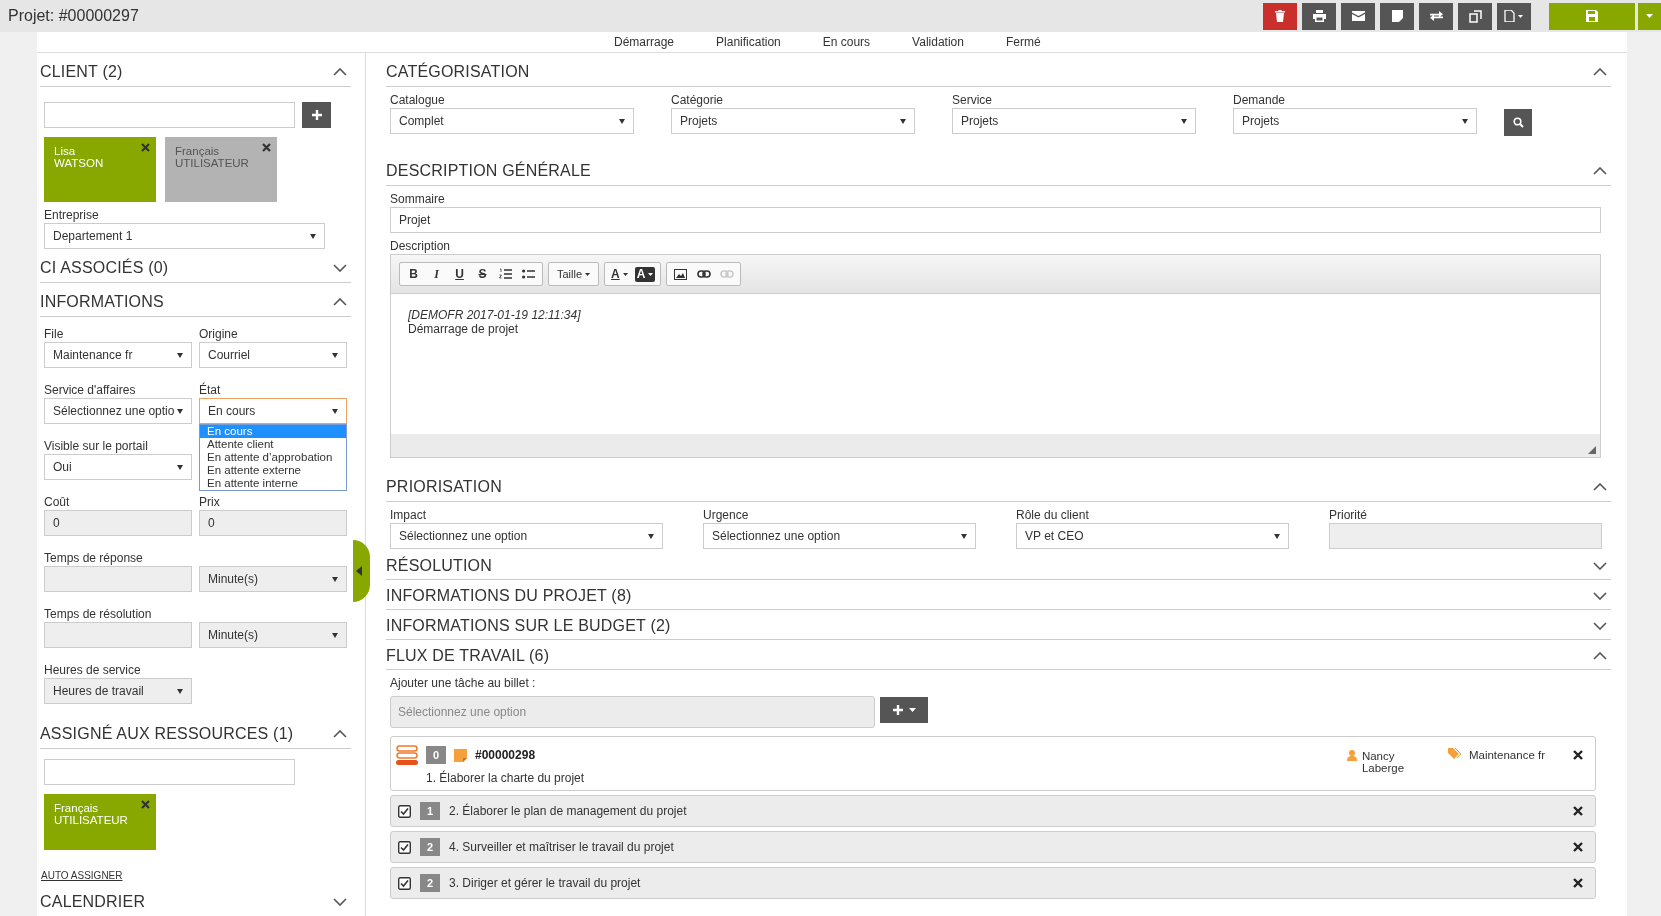 This screenshot has height=916, width=1661. I want to click on select-field: Sélectionnez une optio, so click(118, 411).